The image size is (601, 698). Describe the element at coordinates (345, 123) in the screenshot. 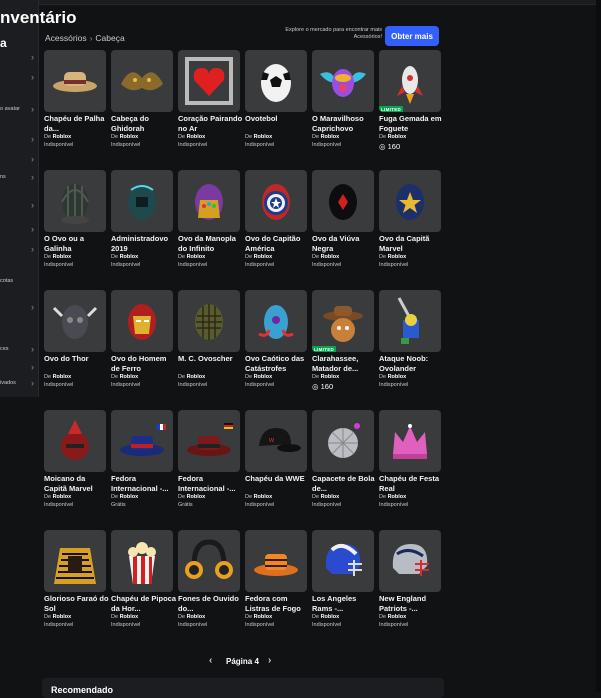

I see `item-name: O Maravilhoso Caprichovo` at that location.